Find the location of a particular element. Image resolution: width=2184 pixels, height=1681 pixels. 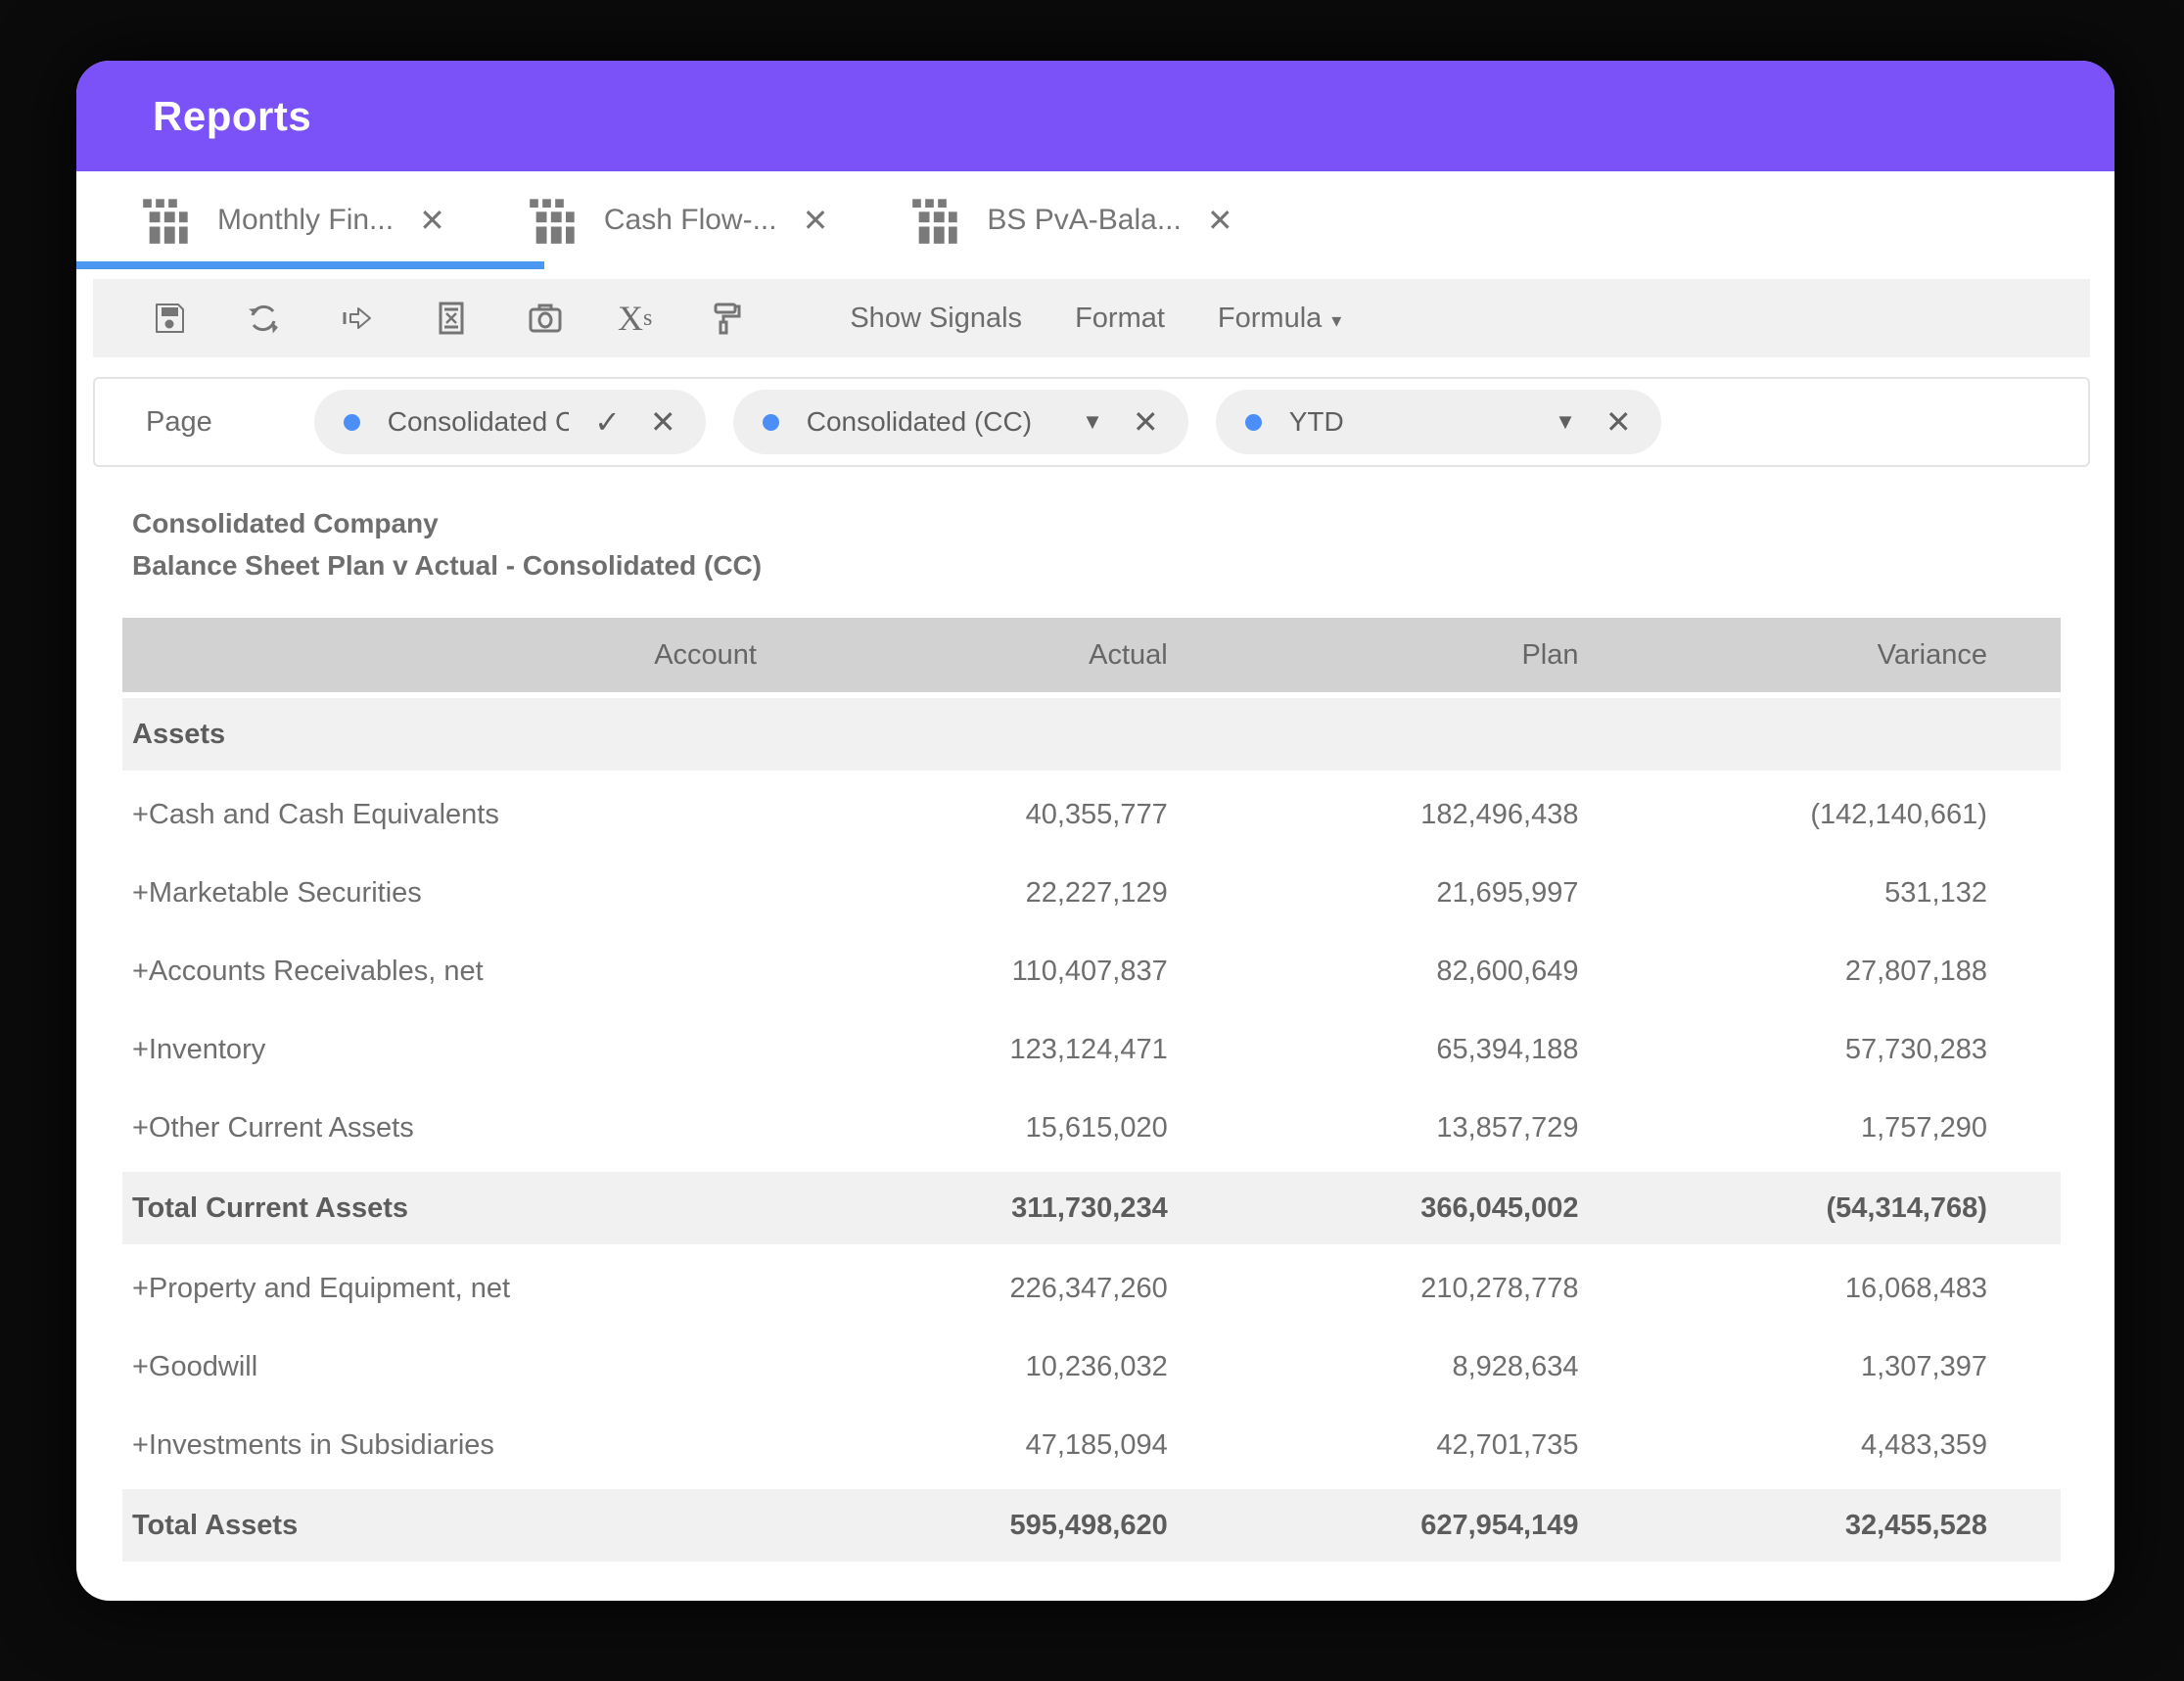

actual-cell: 311,730,234 is located at coordinates (1089, 1207).